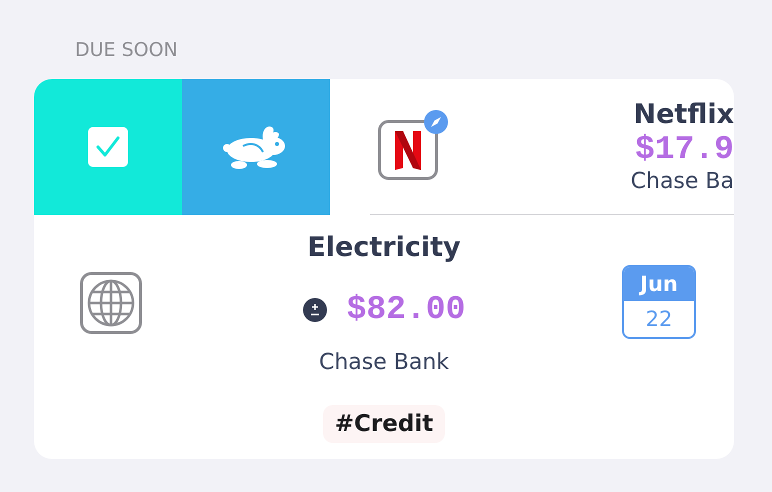 The width and height of the screenshot is (772, 492). I want to click on due-day: 22, so click(659, 319).